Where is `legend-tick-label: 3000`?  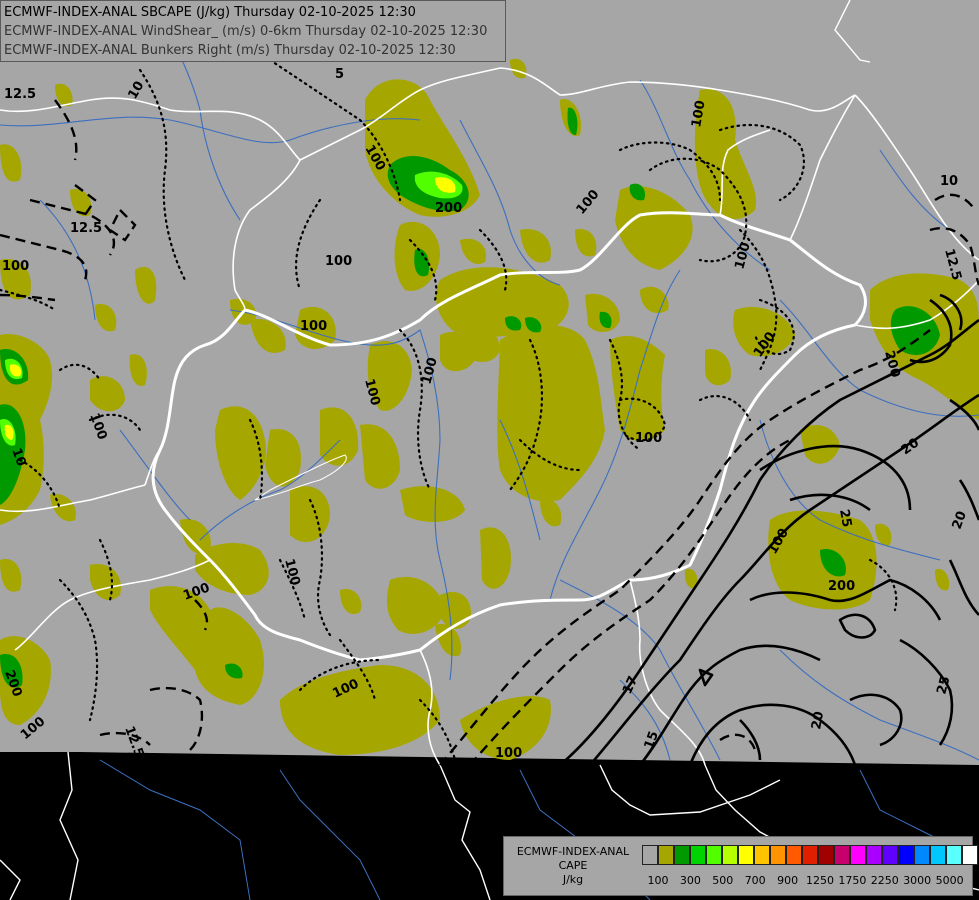
legend-tick-label: 3000 is located at coordinates (917, 880).